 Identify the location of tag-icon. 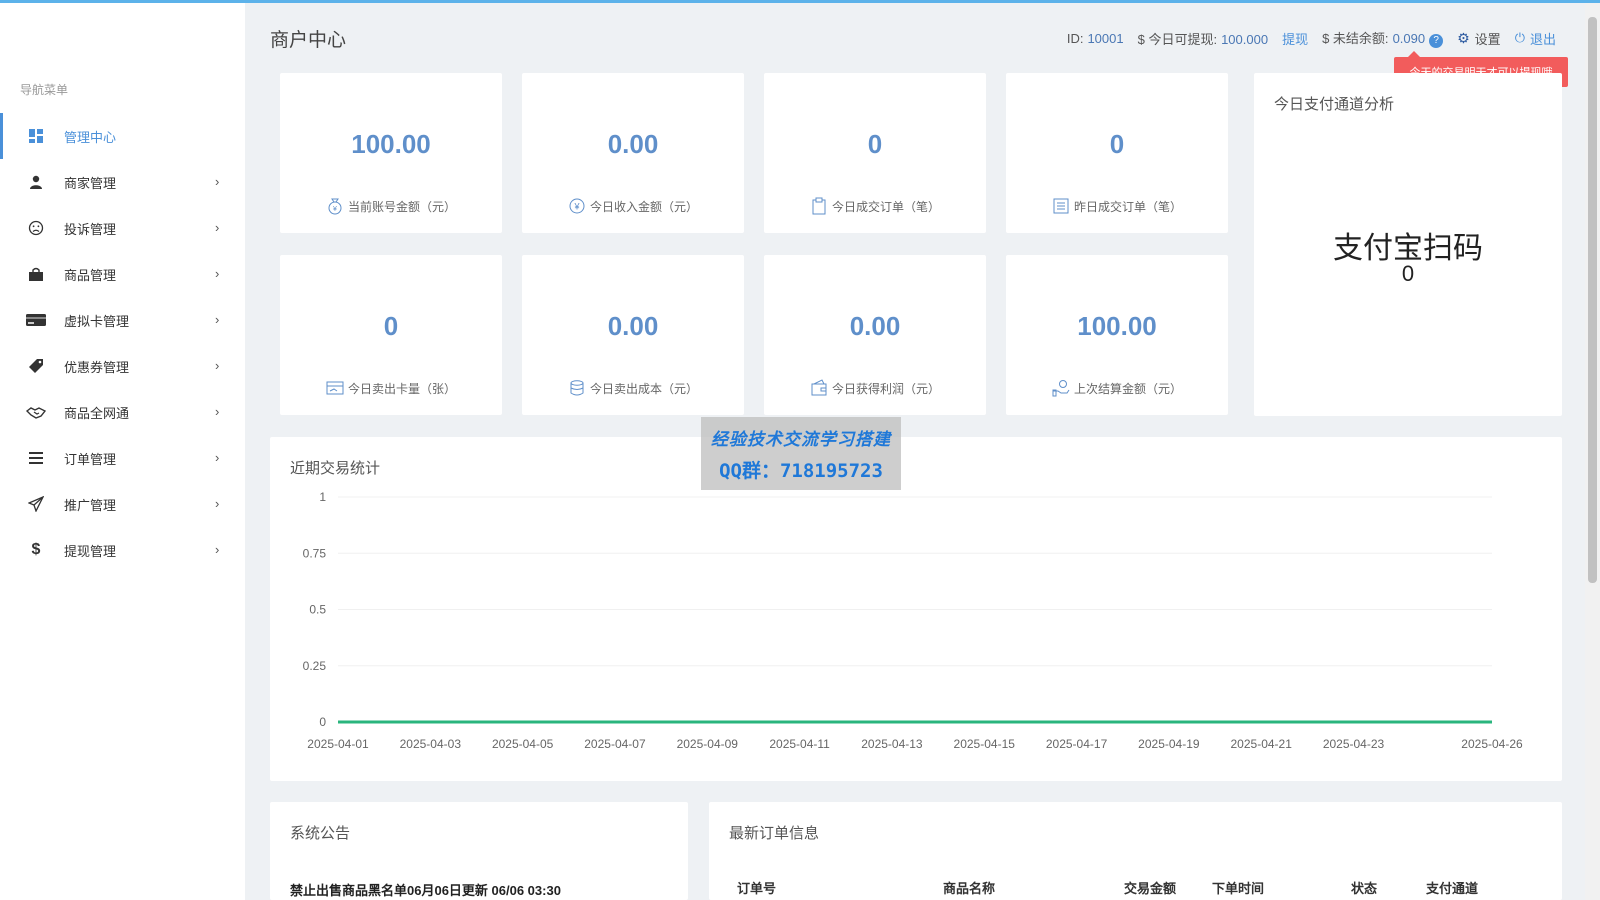
(36, 366).